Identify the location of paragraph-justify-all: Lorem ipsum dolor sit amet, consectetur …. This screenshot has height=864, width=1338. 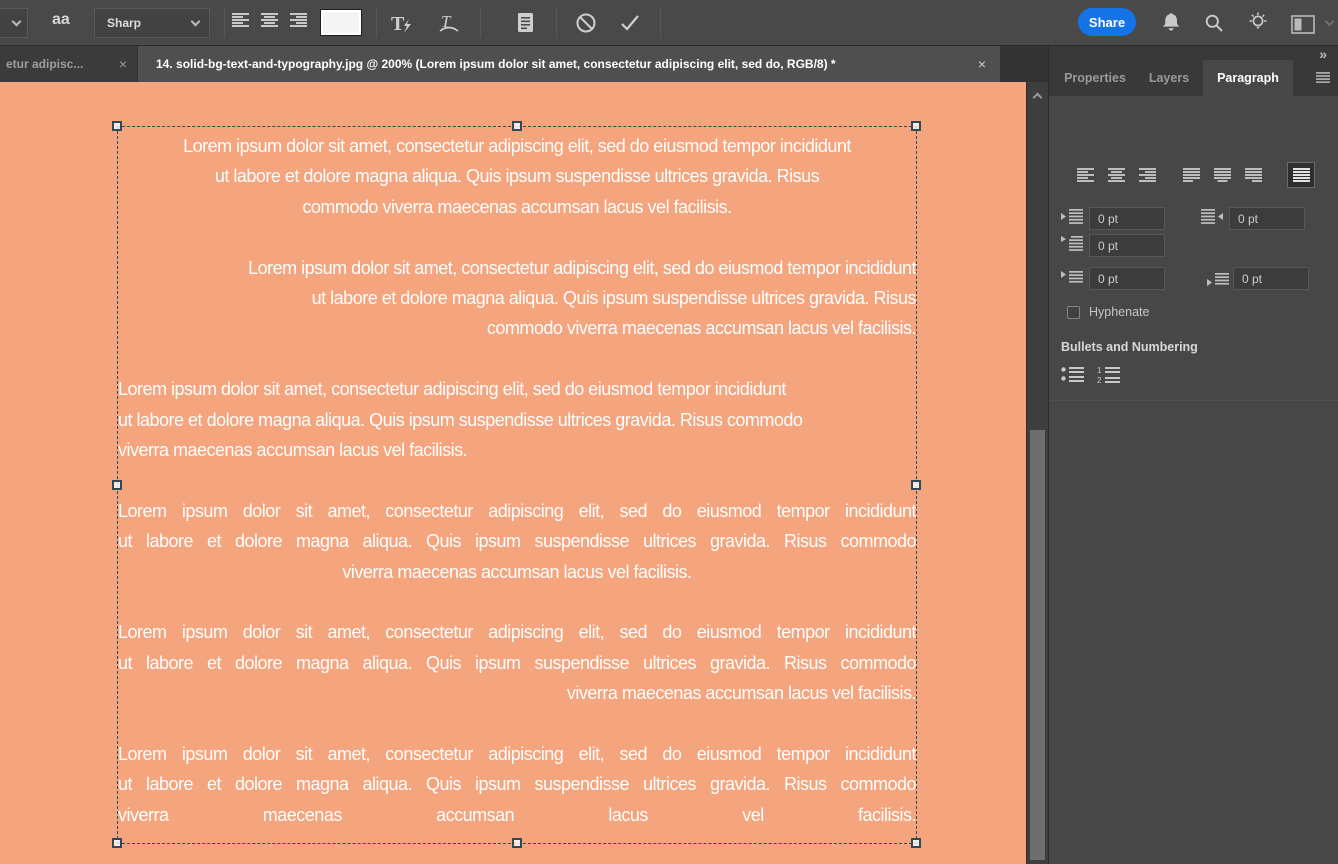
(517, 784).